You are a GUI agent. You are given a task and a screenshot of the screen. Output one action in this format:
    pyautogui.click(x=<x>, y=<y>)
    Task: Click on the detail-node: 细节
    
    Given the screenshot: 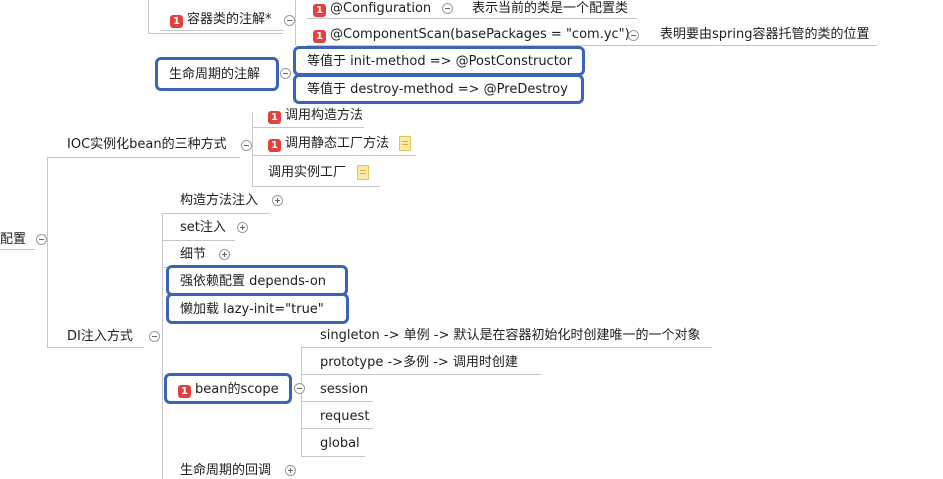 What is the action you would take?
    pyautogui.click(x=193, y=255)
    